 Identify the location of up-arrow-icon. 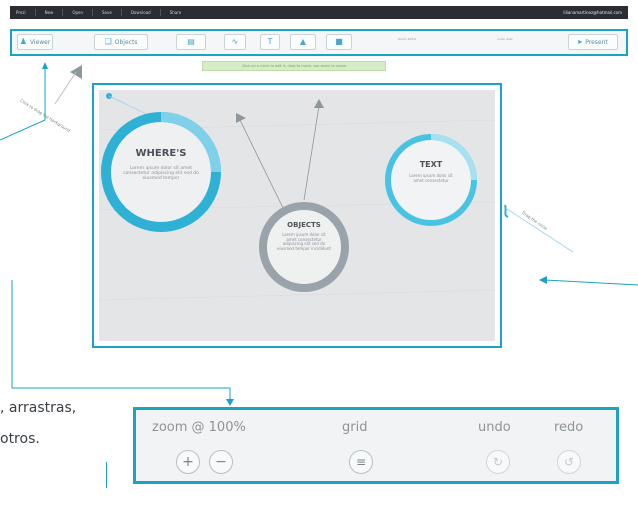
(45, 65).